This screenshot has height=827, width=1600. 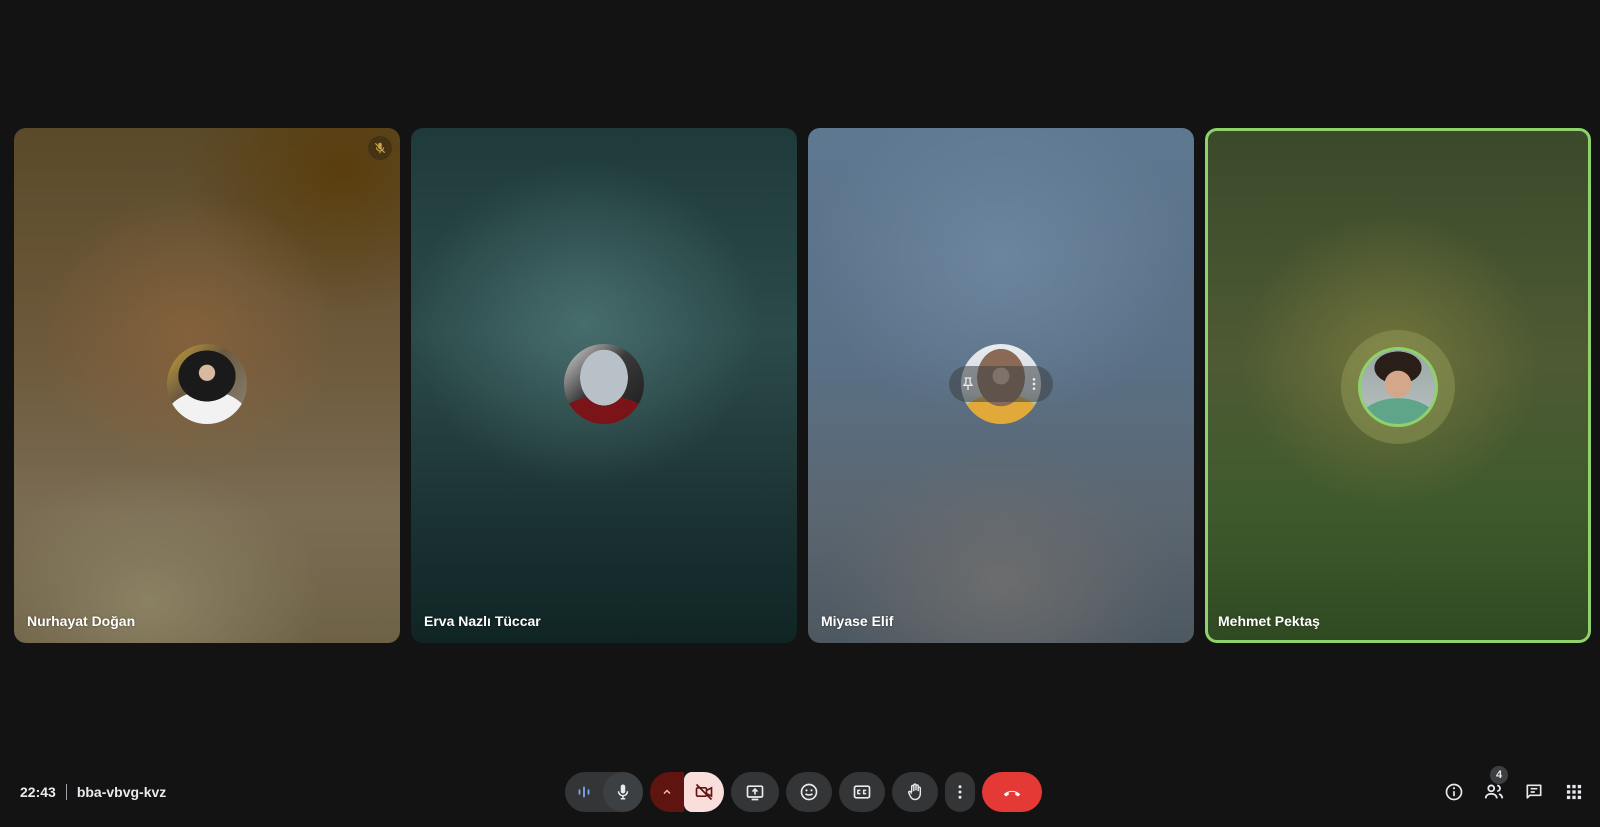 What do you see at coordinates (482, 621) in the screenshot?
I see `participant-name: Erva Nazlı Tüccar` at bounding box center [482, 621].